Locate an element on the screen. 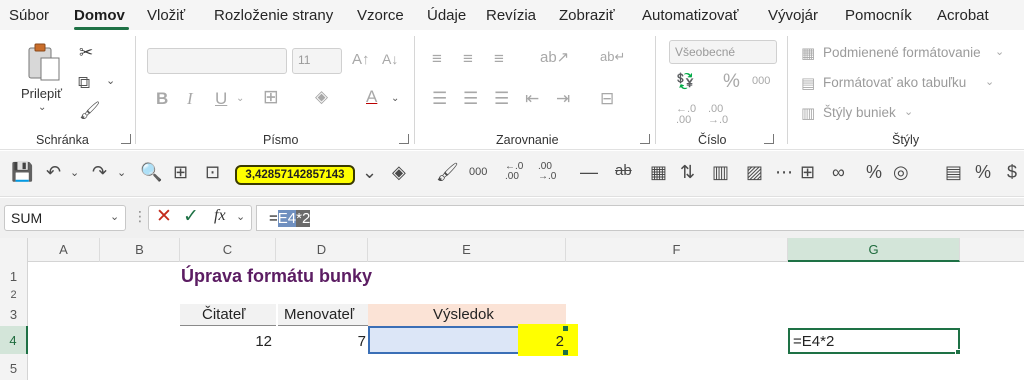 This screenshot has height=384, width=1024. menu-review: Revízia is located at coordinates (511, 15).